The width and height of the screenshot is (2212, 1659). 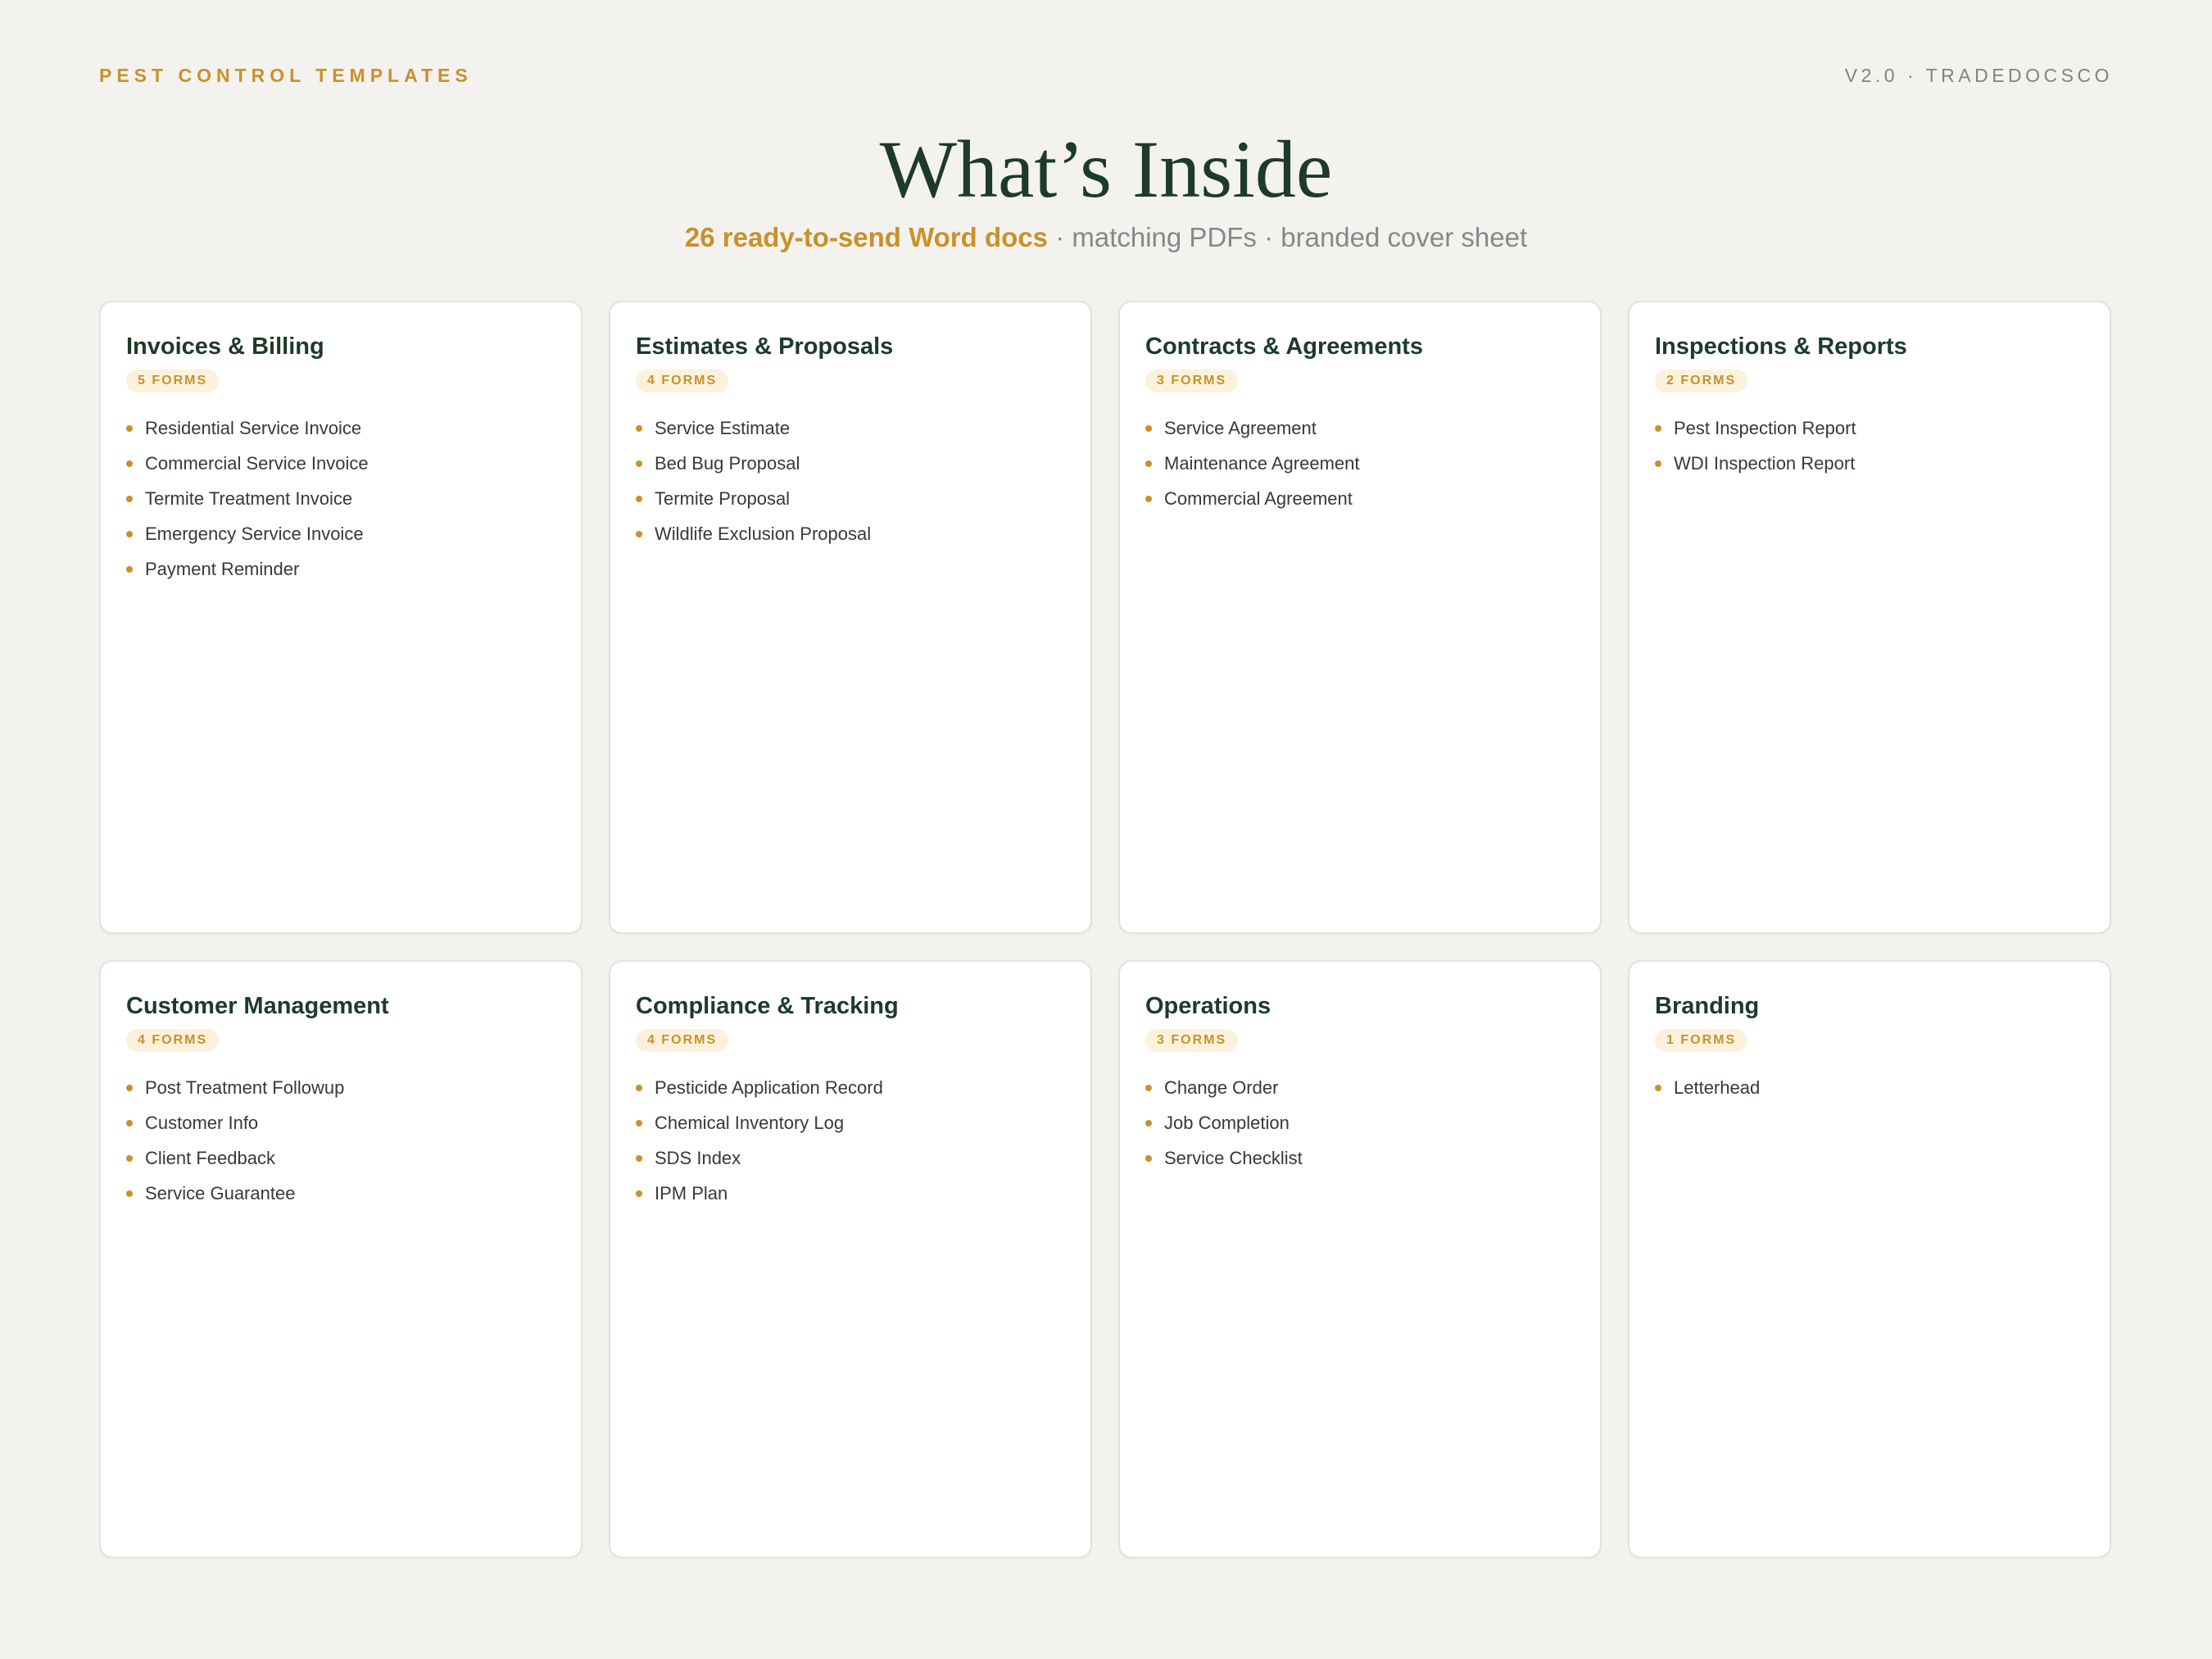 I want to click on form-count-badge: 5 FORMS, so click(x=173, y=380).